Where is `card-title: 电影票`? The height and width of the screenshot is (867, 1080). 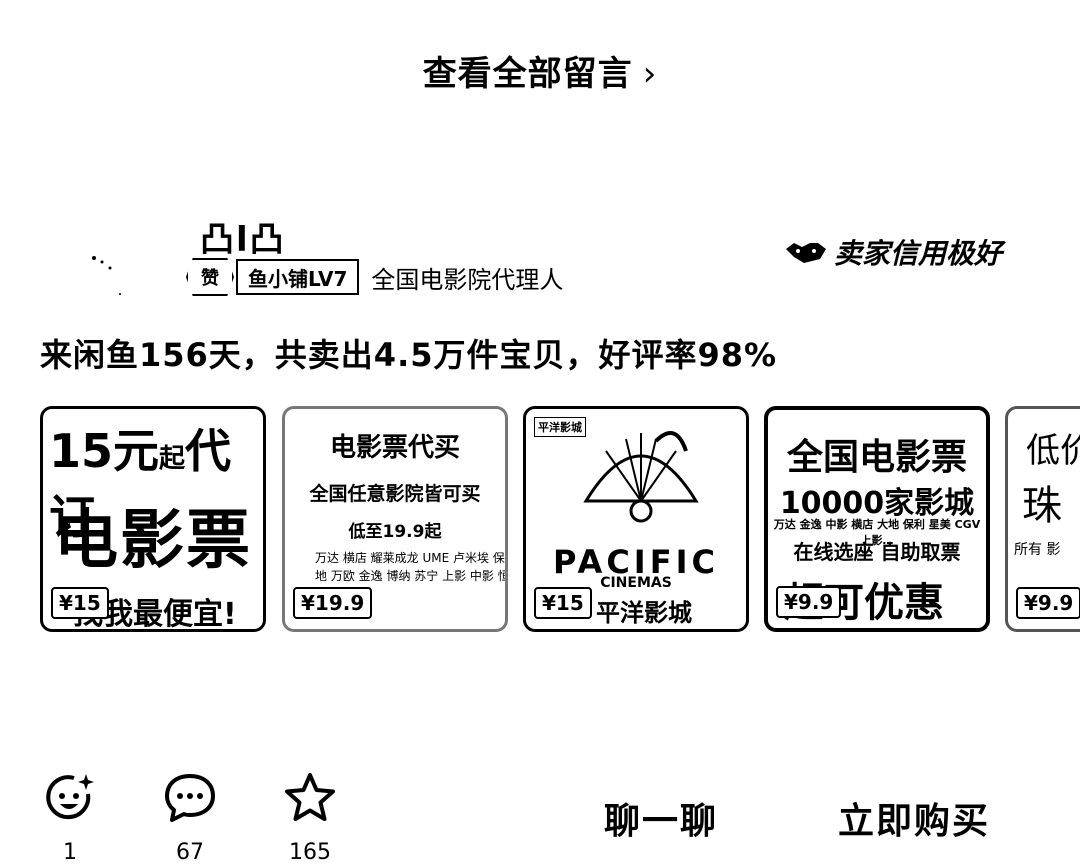
card-title: 电影票 is located at coordinates (153, 541).